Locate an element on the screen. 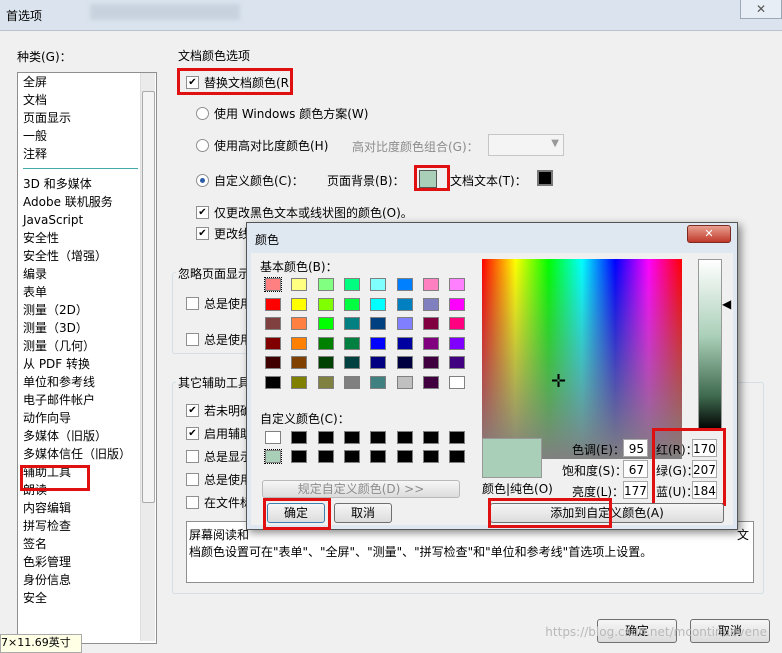 The height and width of the screenshot is (653, 782). slider-arrow-icon: ◀ is located at coordinates (726, 304).